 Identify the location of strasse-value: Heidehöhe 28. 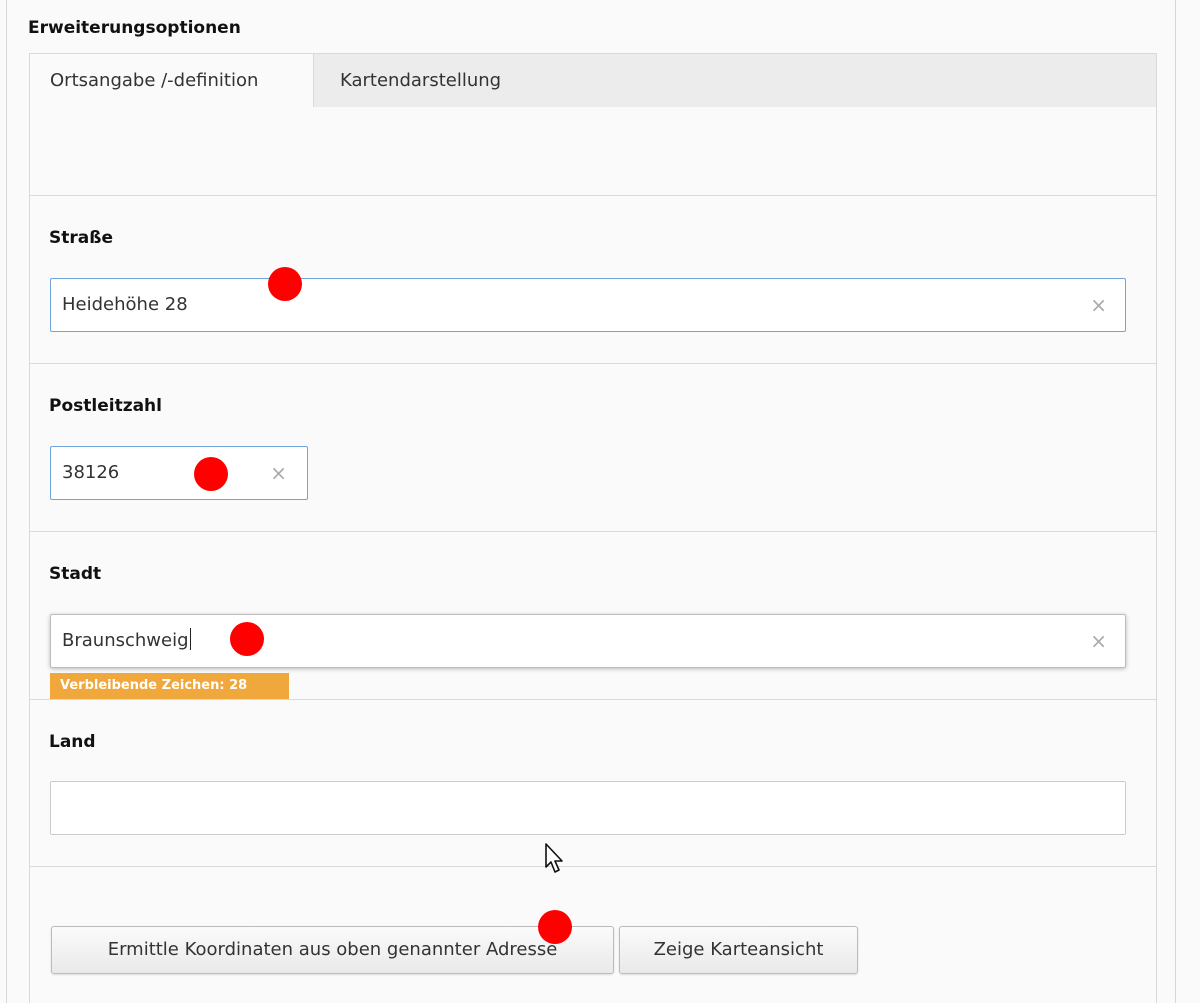
(125, 304).